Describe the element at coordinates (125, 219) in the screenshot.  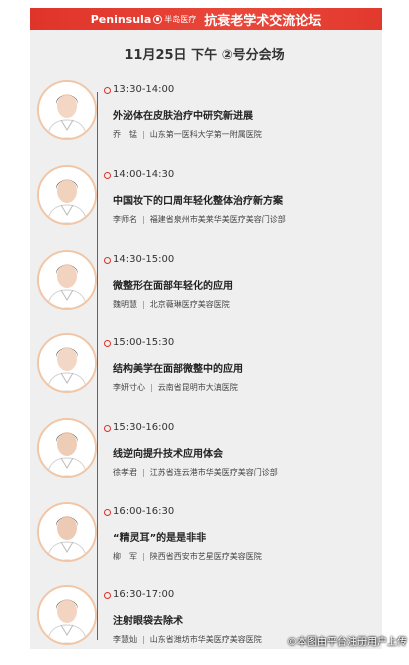
I see `speaker-name: 李师名` at that location.